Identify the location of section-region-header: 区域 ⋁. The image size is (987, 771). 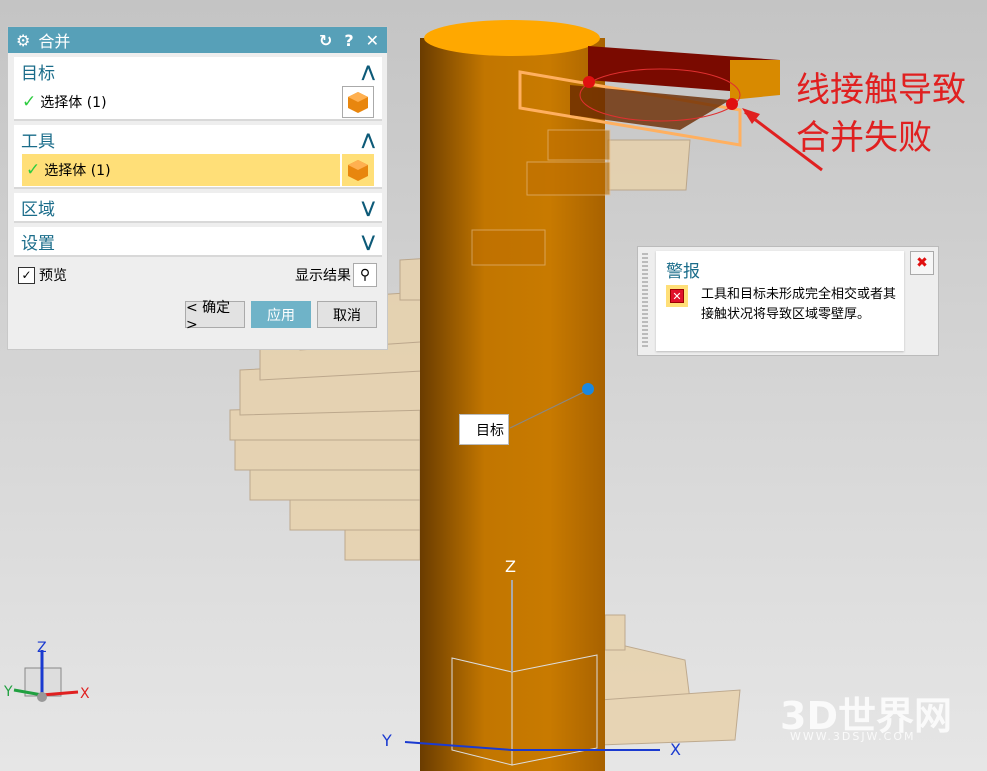
(198, 207).